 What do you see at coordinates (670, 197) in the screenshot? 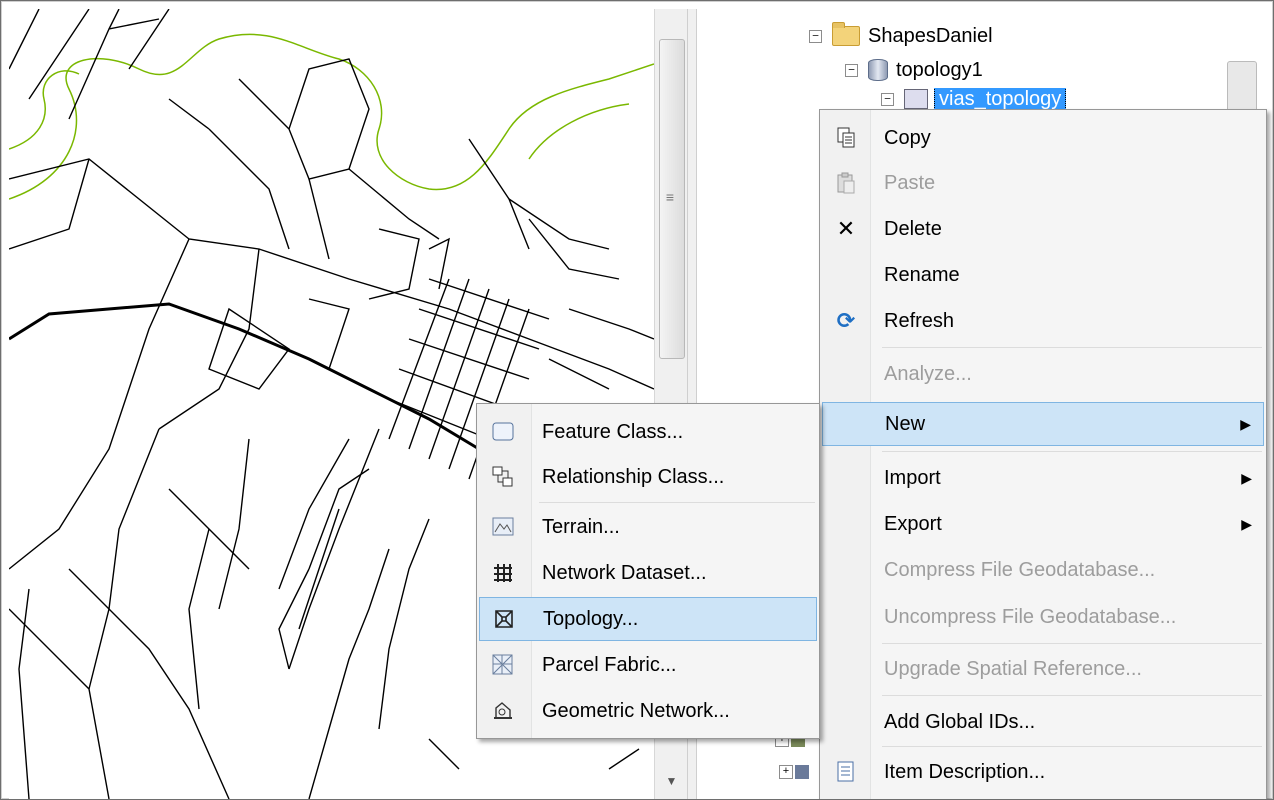
I see `scrollbar-grip-icon: ≡` at bounding box center [670, 197].